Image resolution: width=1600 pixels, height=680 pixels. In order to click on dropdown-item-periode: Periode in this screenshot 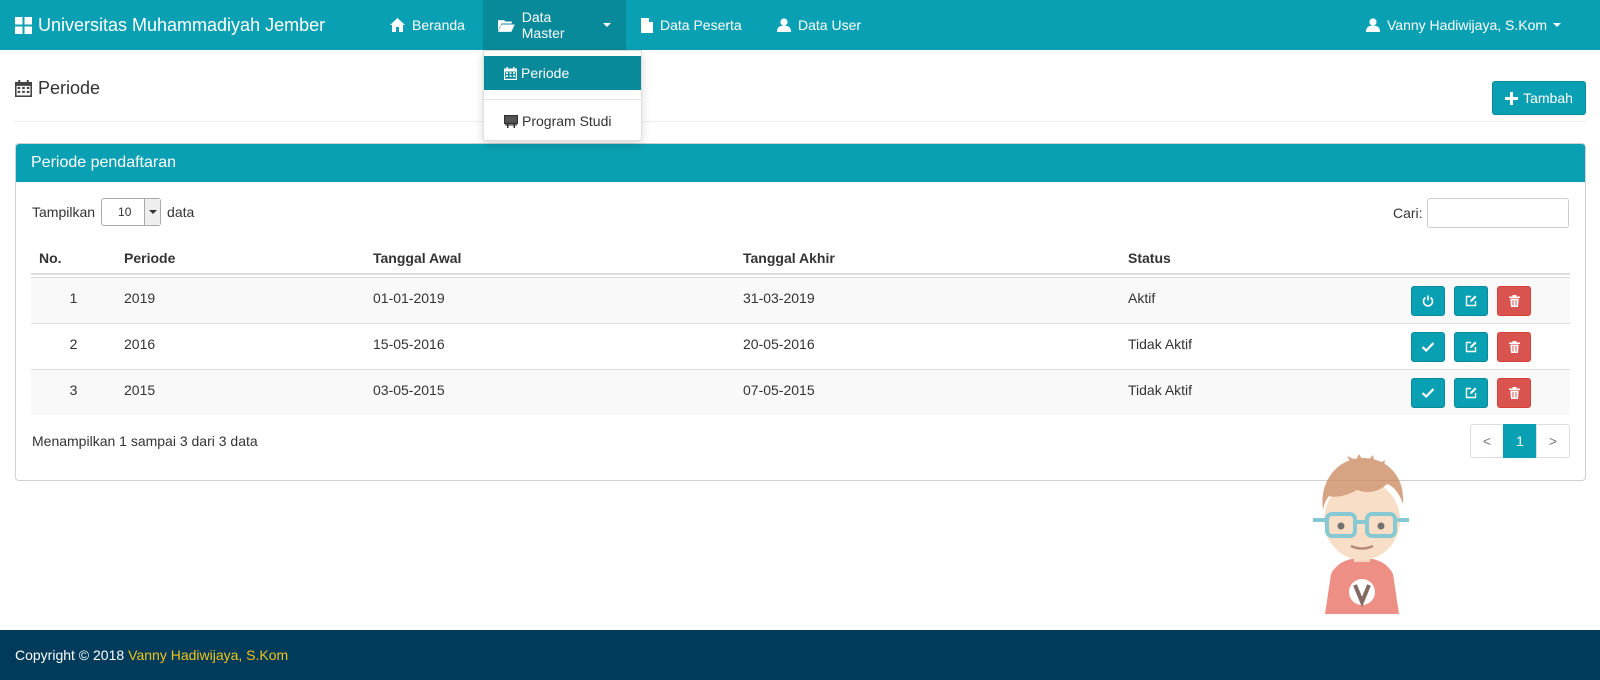, I will do `click(562, 73)`.